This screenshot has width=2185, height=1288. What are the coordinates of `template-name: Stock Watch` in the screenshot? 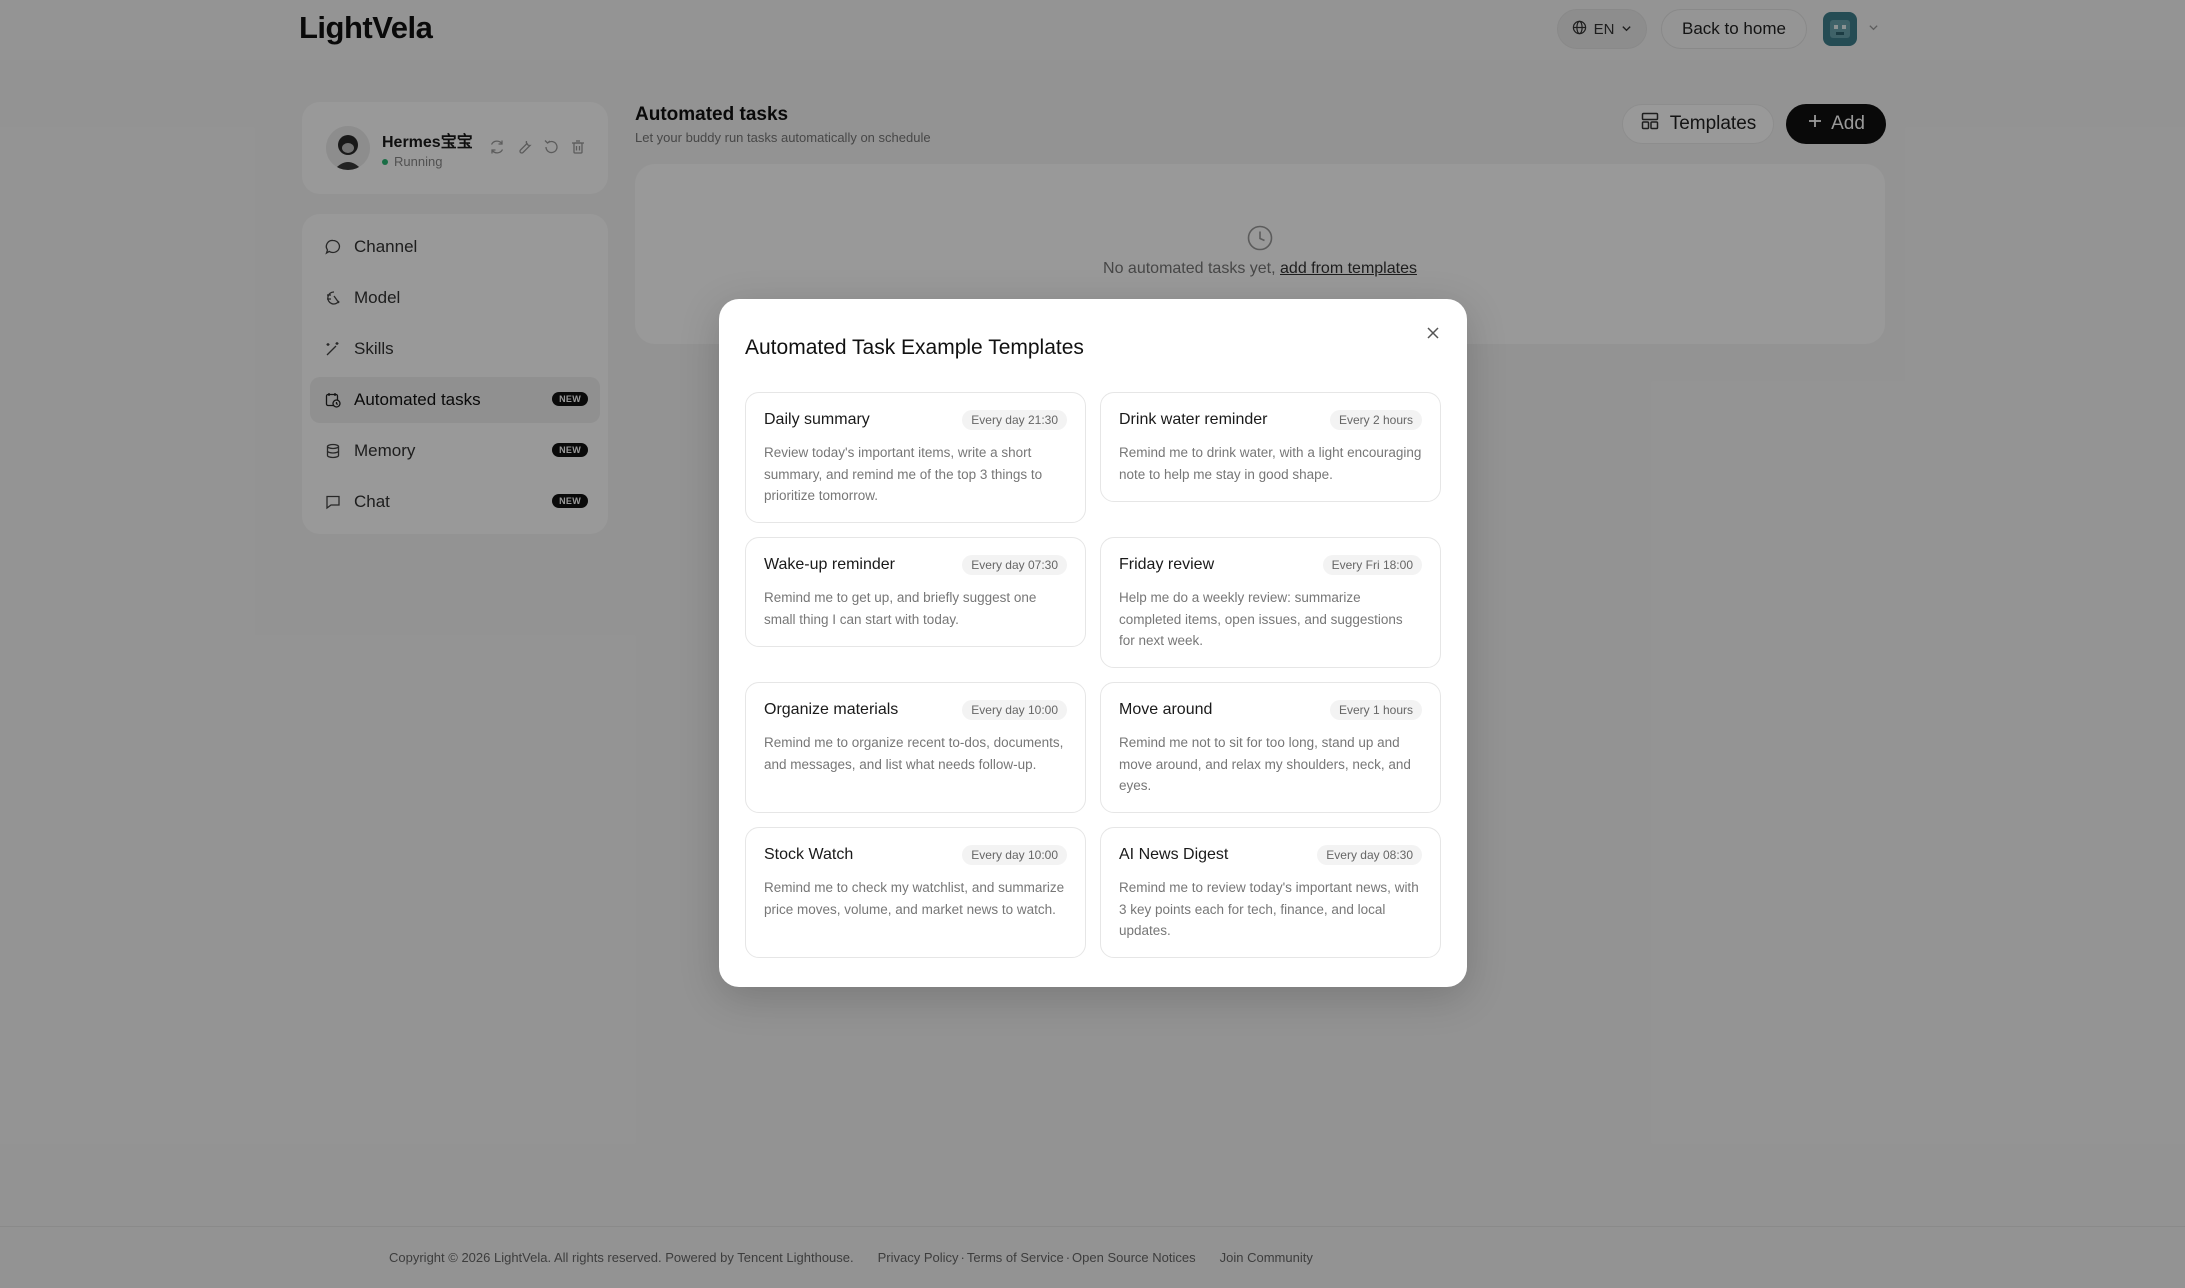 It's located at (809, 854).